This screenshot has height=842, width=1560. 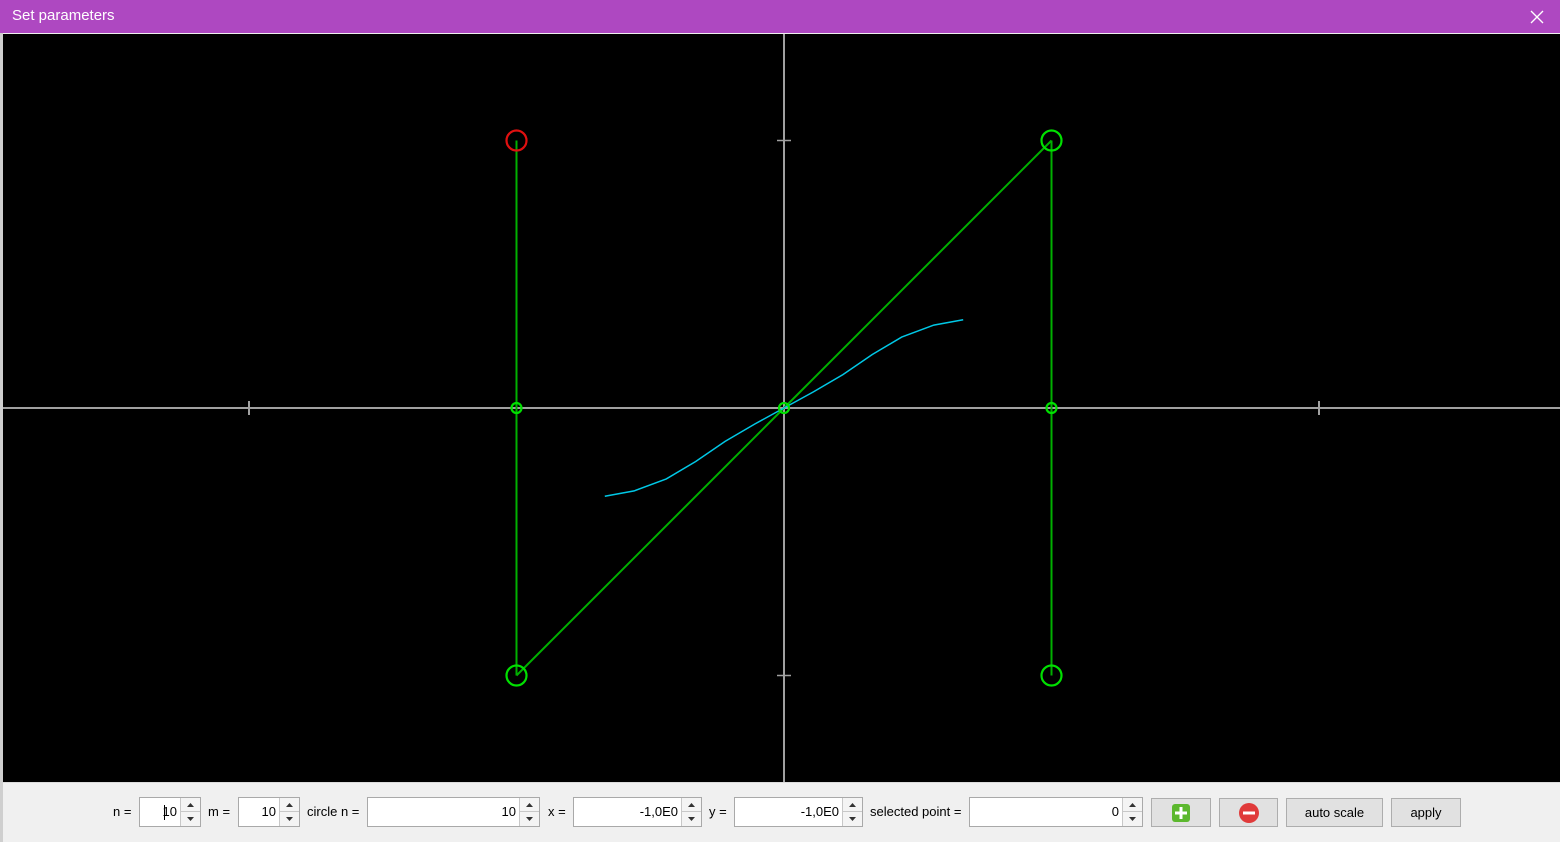 What do you see at coordinates (161, 812) in the screenshot?
I see `n-value: 10` at bounding box center [161, 812].